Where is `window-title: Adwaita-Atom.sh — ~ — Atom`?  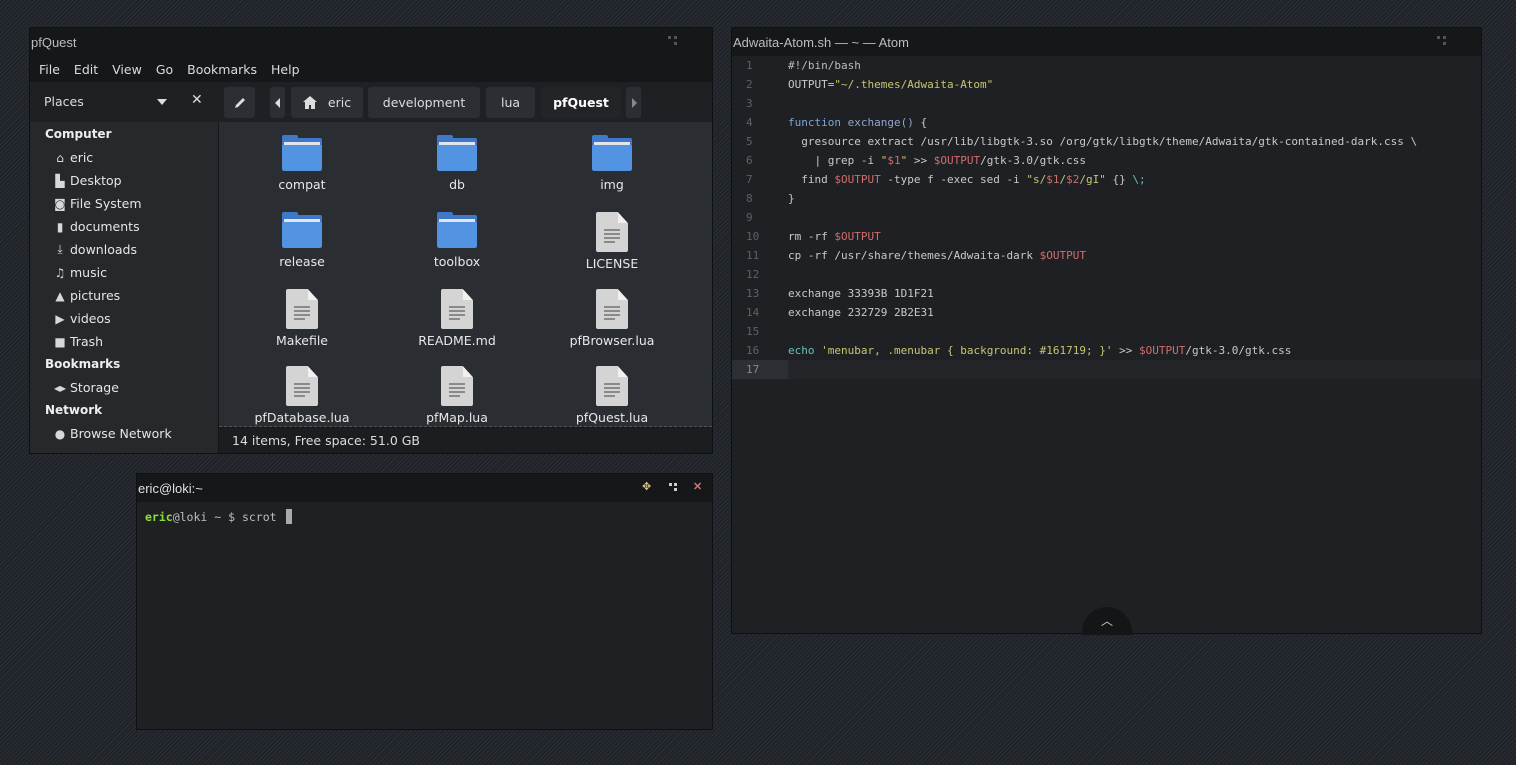 window-title: Adwaita-Atom.sh — ~ — Atom is located at coordinates (821, 42).